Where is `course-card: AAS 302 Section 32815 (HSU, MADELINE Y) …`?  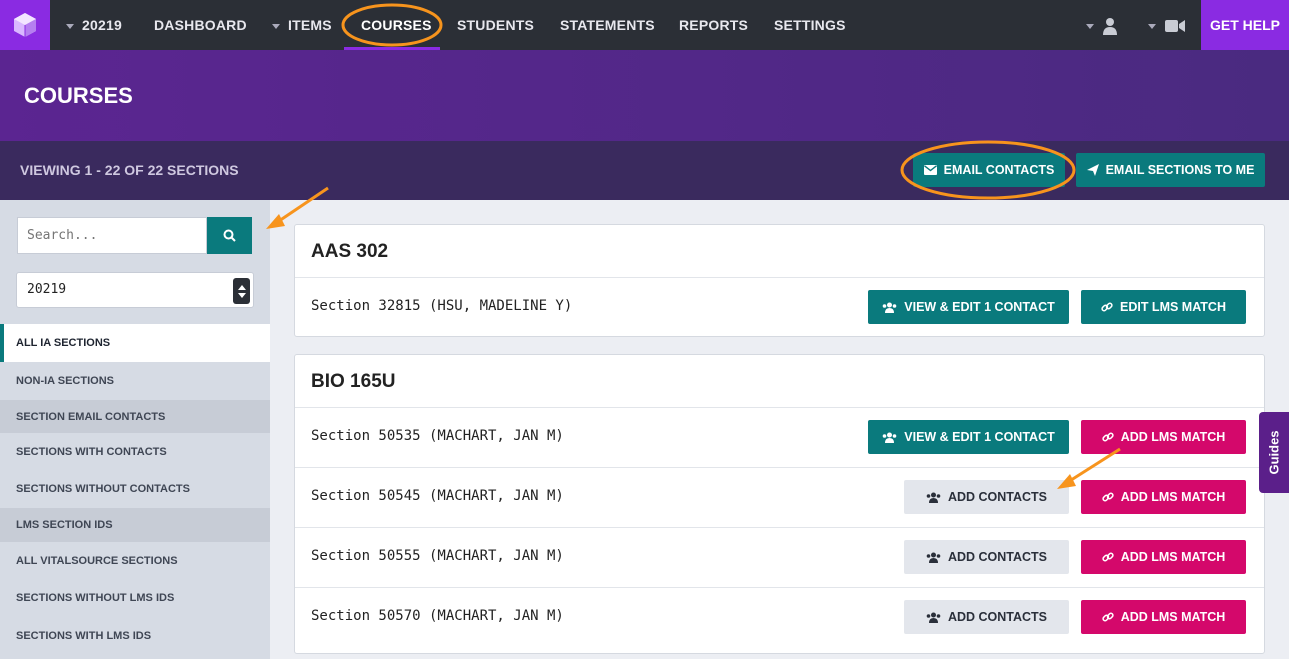
course-card: AAS 302 Section 32815 (HSU, MADELINE Y) … is located at coordinates (779, 280).